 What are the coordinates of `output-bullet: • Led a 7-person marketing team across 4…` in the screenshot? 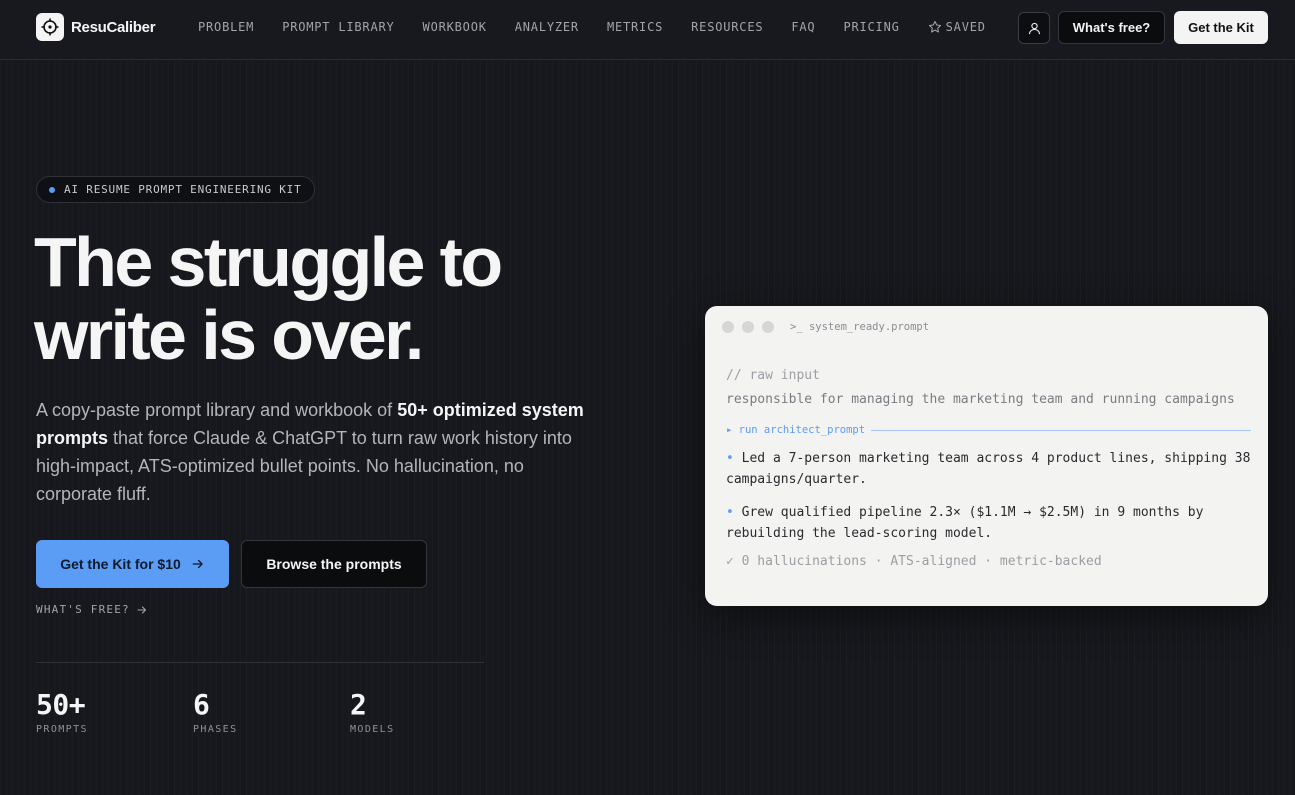 It's located at (988, 469).